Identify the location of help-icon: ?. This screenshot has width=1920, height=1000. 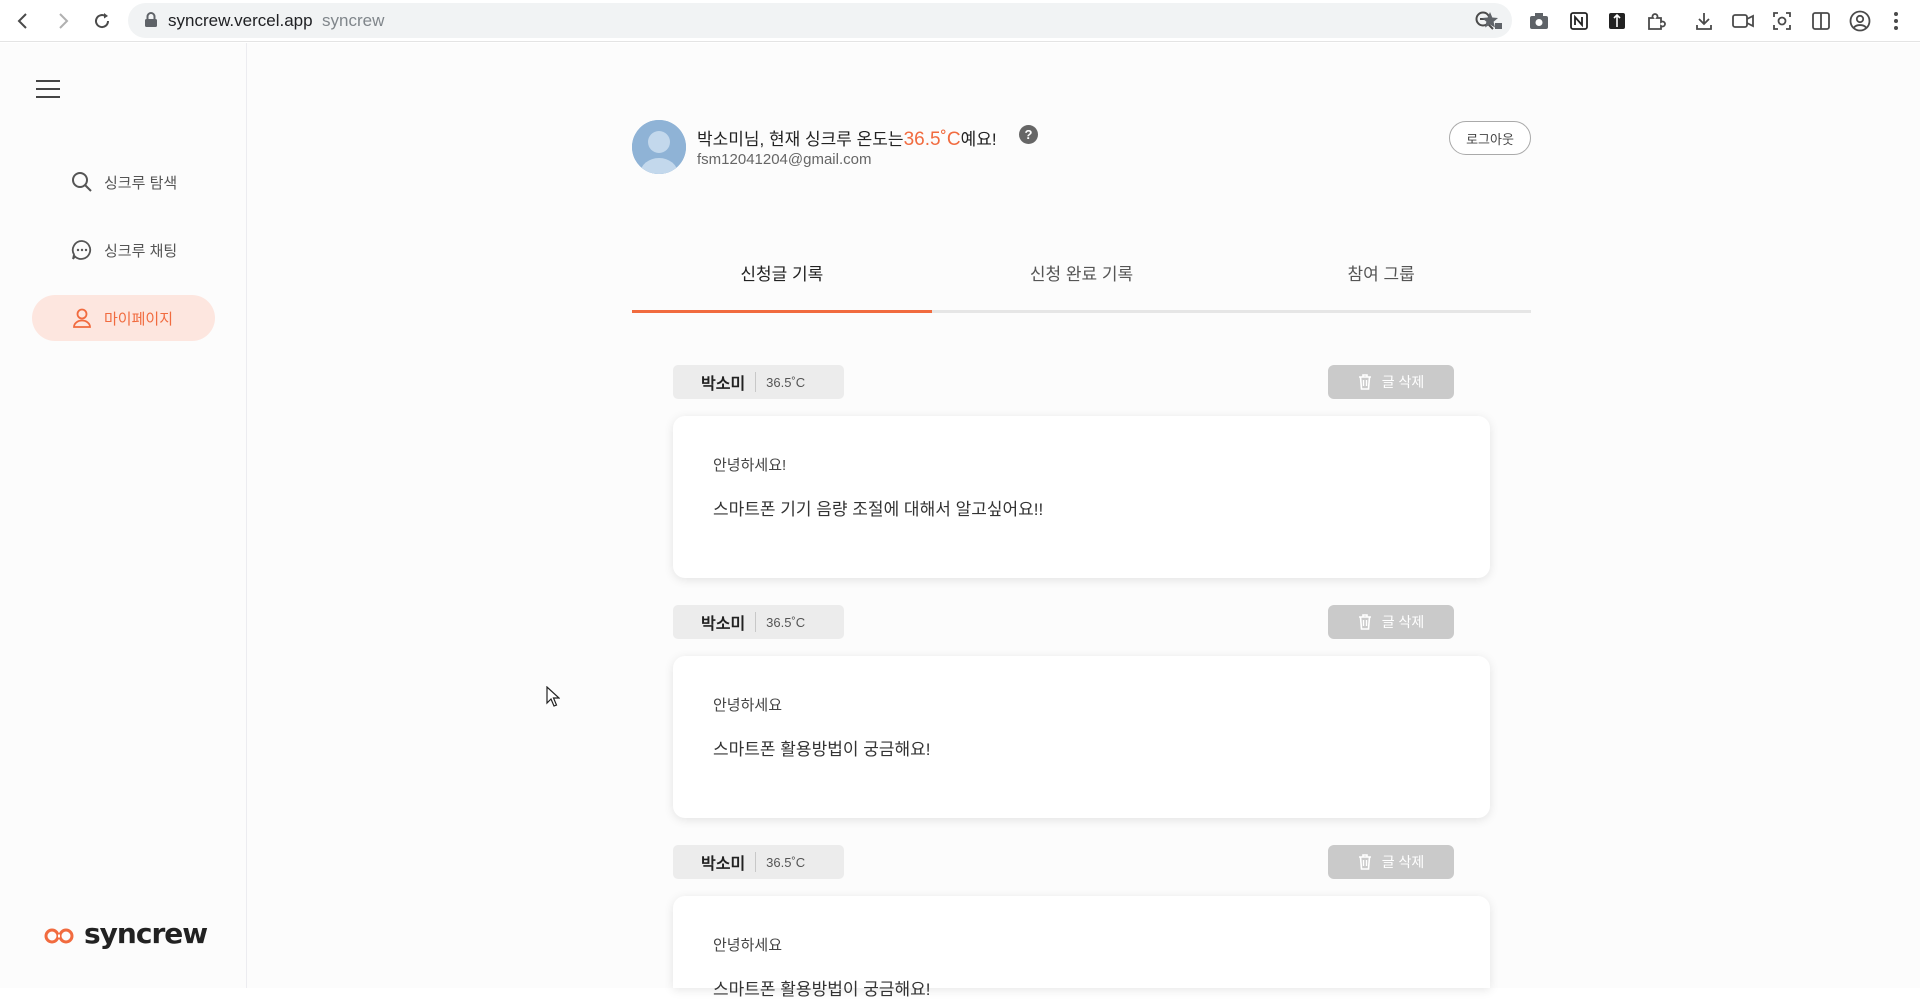
(1028, 134).